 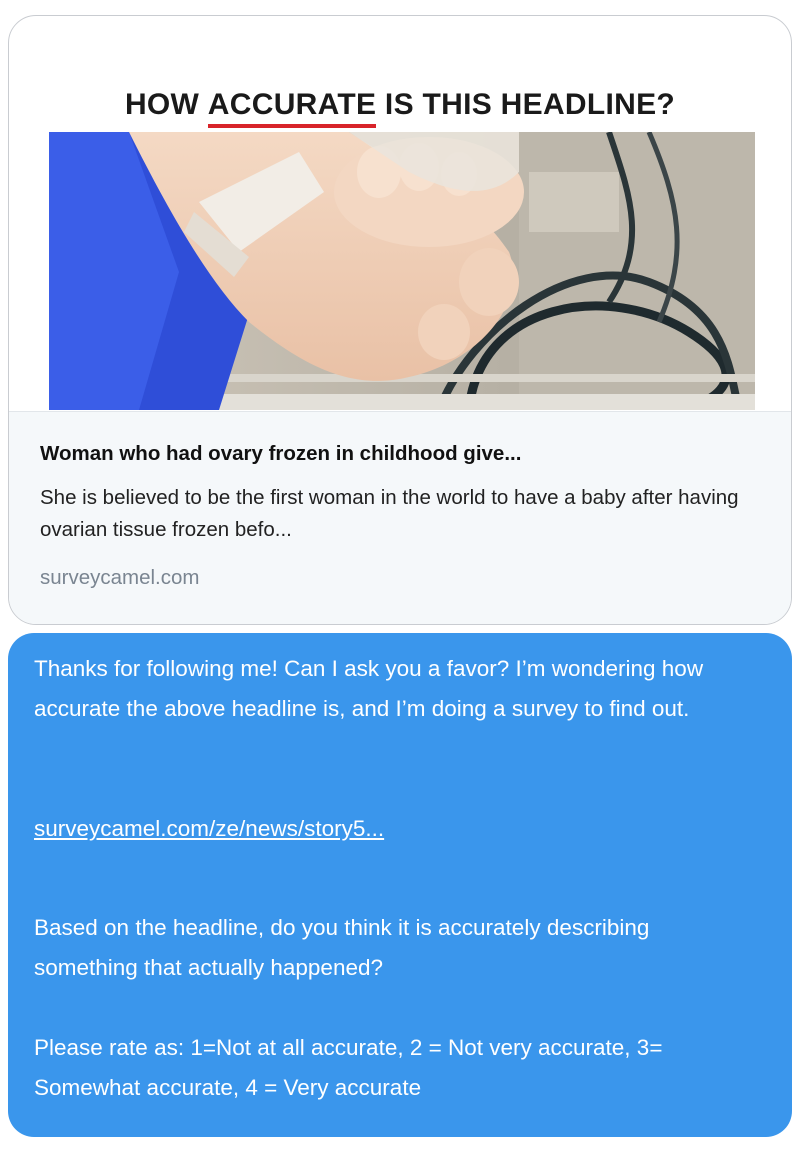 I want to click on link-domain: surveycamel.com, so click(x=120, y=577).